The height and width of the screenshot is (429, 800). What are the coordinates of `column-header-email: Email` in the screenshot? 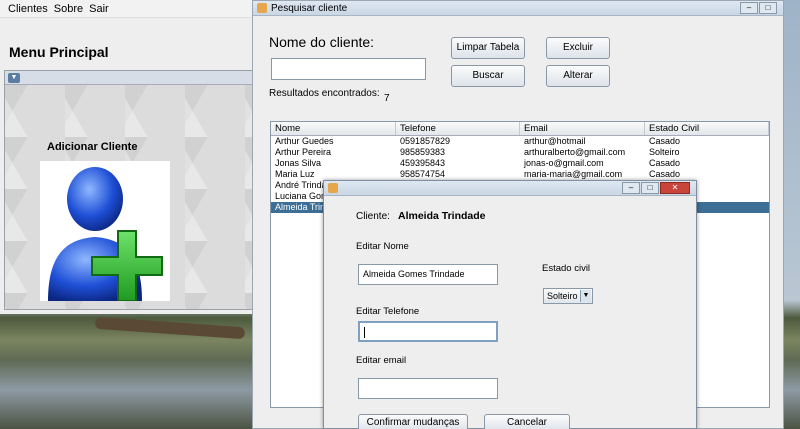 It's located at (582, 128).